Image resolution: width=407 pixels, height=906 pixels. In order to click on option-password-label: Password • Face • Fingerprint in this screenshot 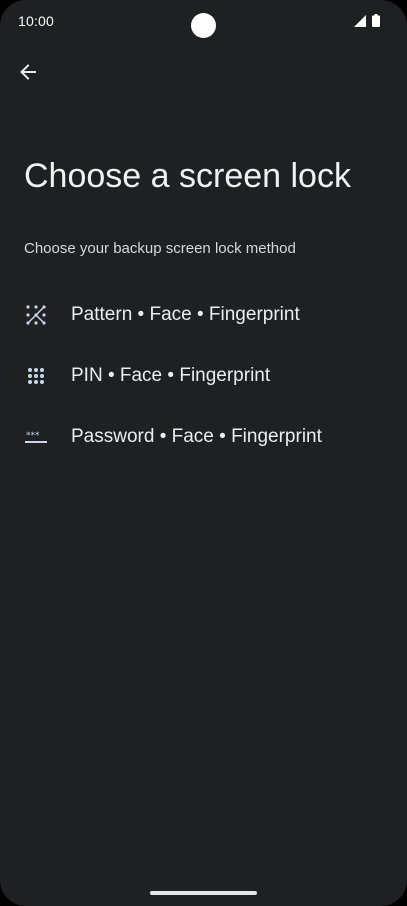, I will do `click(196, 436)`.